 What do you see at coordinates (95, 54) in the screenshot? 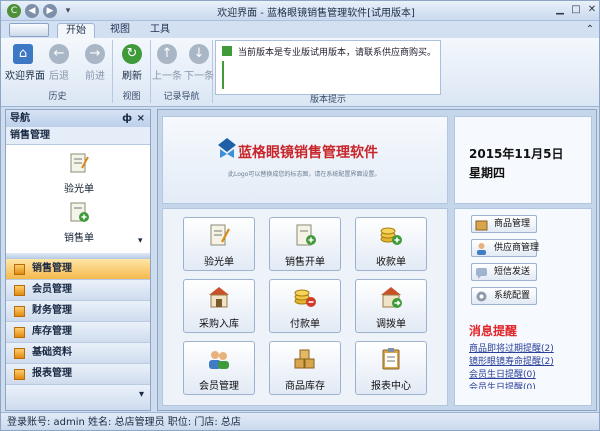
I see `forward-icon: →` at bounding box center [95, 54].